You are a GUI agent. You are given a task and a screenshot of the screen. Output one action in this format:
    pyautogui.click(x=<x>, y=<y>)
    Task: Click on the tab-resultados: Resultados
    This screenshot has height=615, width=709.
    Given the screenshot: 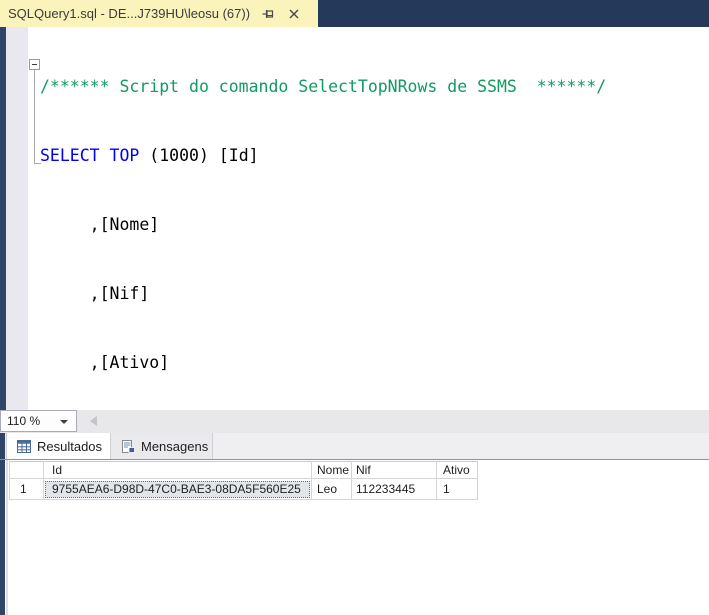 What is the action you would take?
    pyautogui.click(x=58, y=446)
    